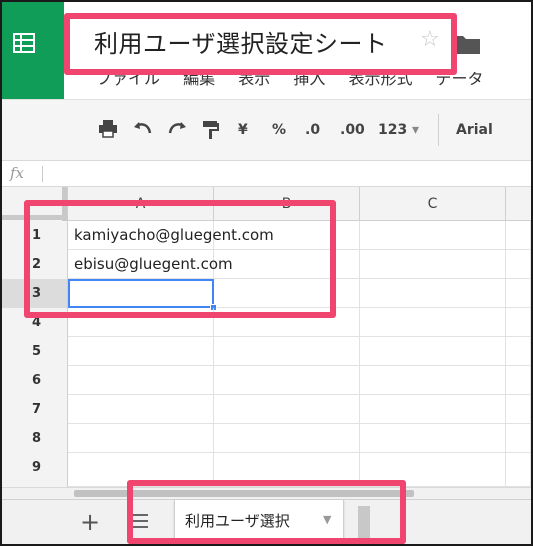 The image size is (533, 546). I want to click on menu-bar: ファイル 編集 表示 挿入 表示形式 データ, so click(299, 85).